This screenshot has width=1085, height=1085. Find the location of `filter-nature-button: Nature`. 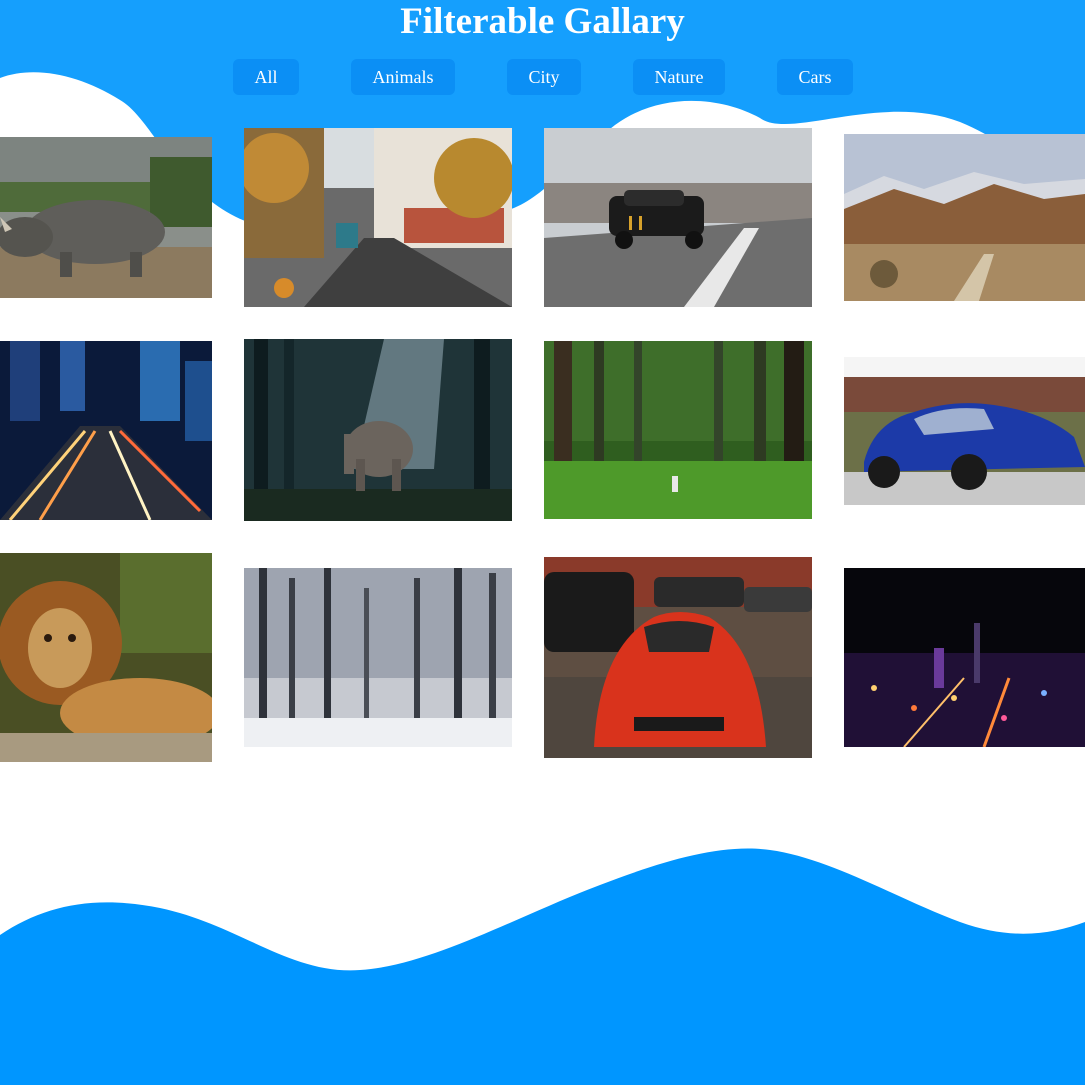

filter-nature-button: Nature is located at coordinates (679, 77).